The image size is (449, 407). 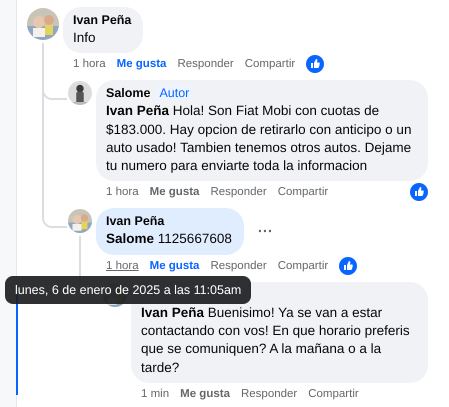 I want to click on comment-text: Info, so click(x=85, y=38).